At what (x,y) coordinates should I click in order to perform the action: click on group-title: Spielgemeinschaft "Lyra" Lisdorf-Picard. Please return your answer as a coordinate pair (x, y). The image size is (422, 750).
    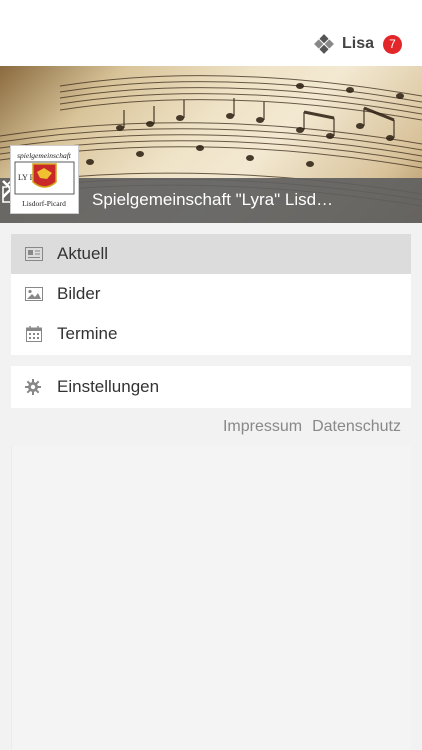
    Looking at the image, I should click on (217, 199).